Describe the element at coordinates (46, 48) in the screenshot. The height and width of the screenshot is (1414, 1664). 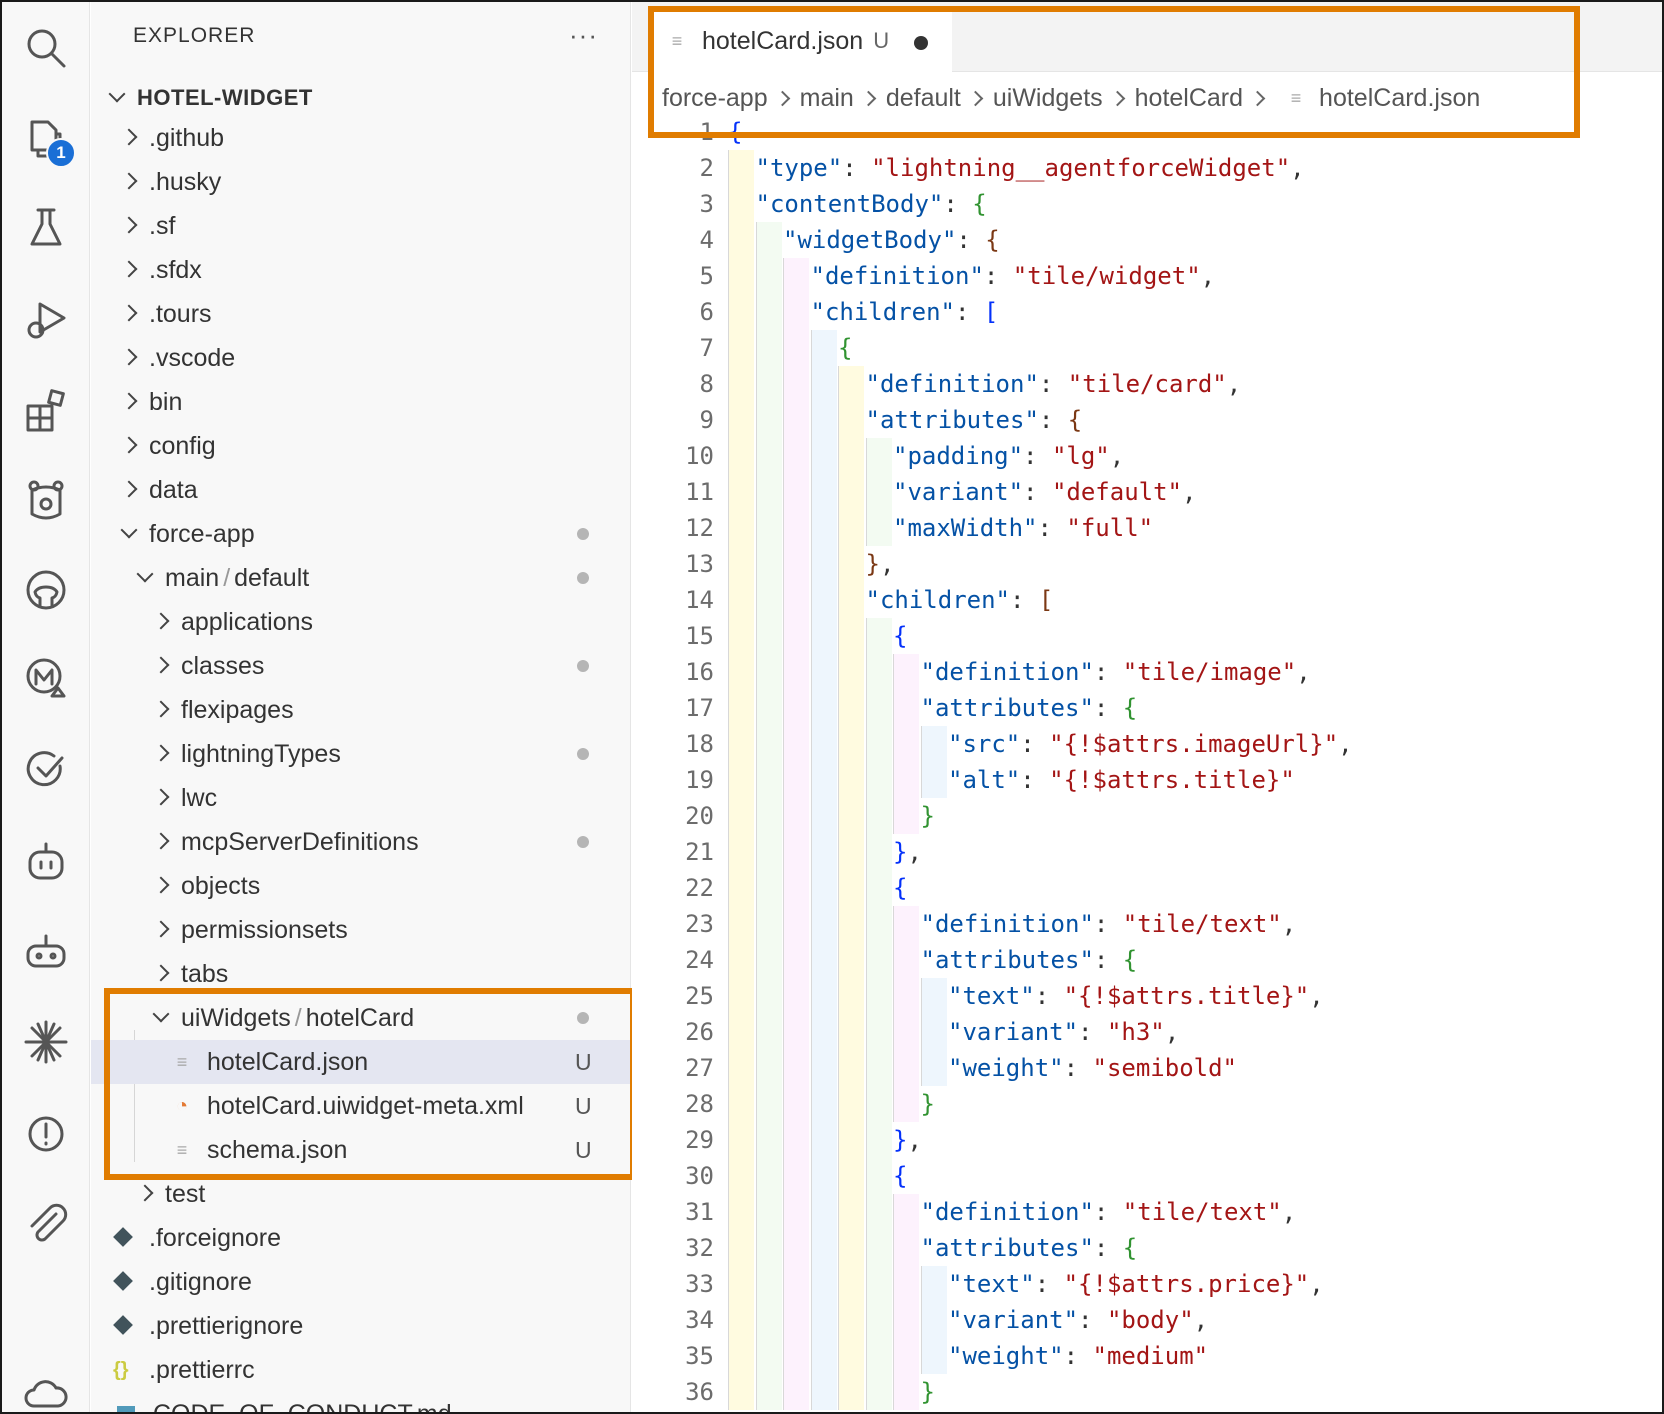
I see `search-icon` at that location.